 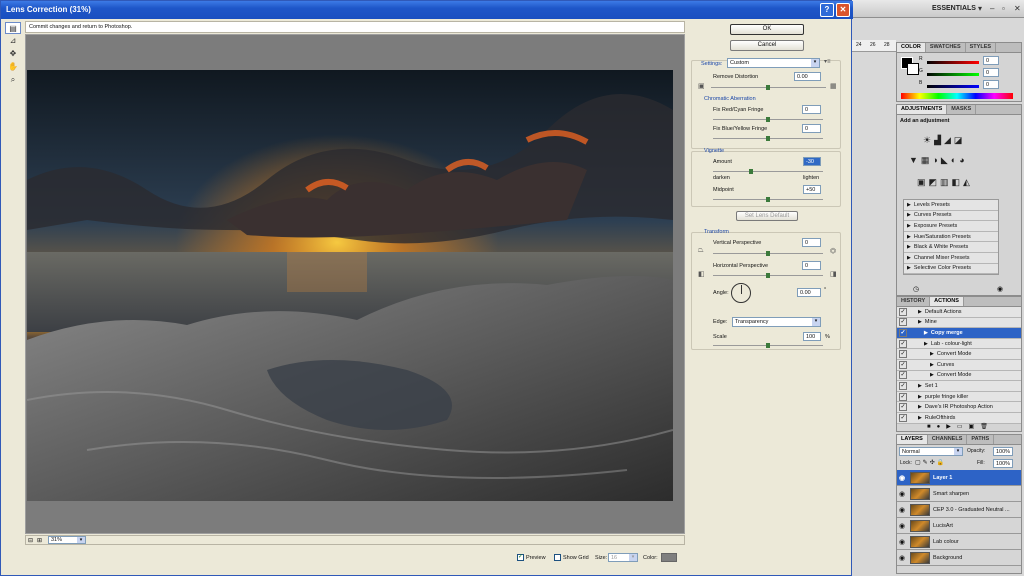 I want to click on midpoint-field: +50, so click(x=812, y=189).